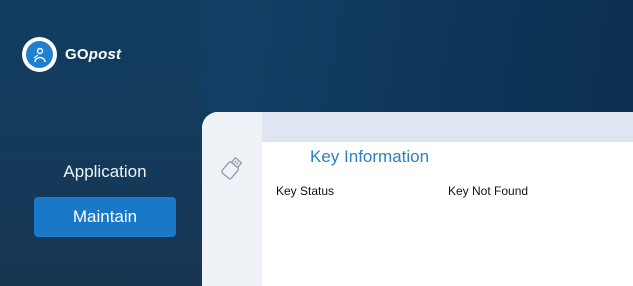 The width and height of the screenshot is (633, 286). I want to click on sidebar-item-maintain: Maintain, so click(105, 217).